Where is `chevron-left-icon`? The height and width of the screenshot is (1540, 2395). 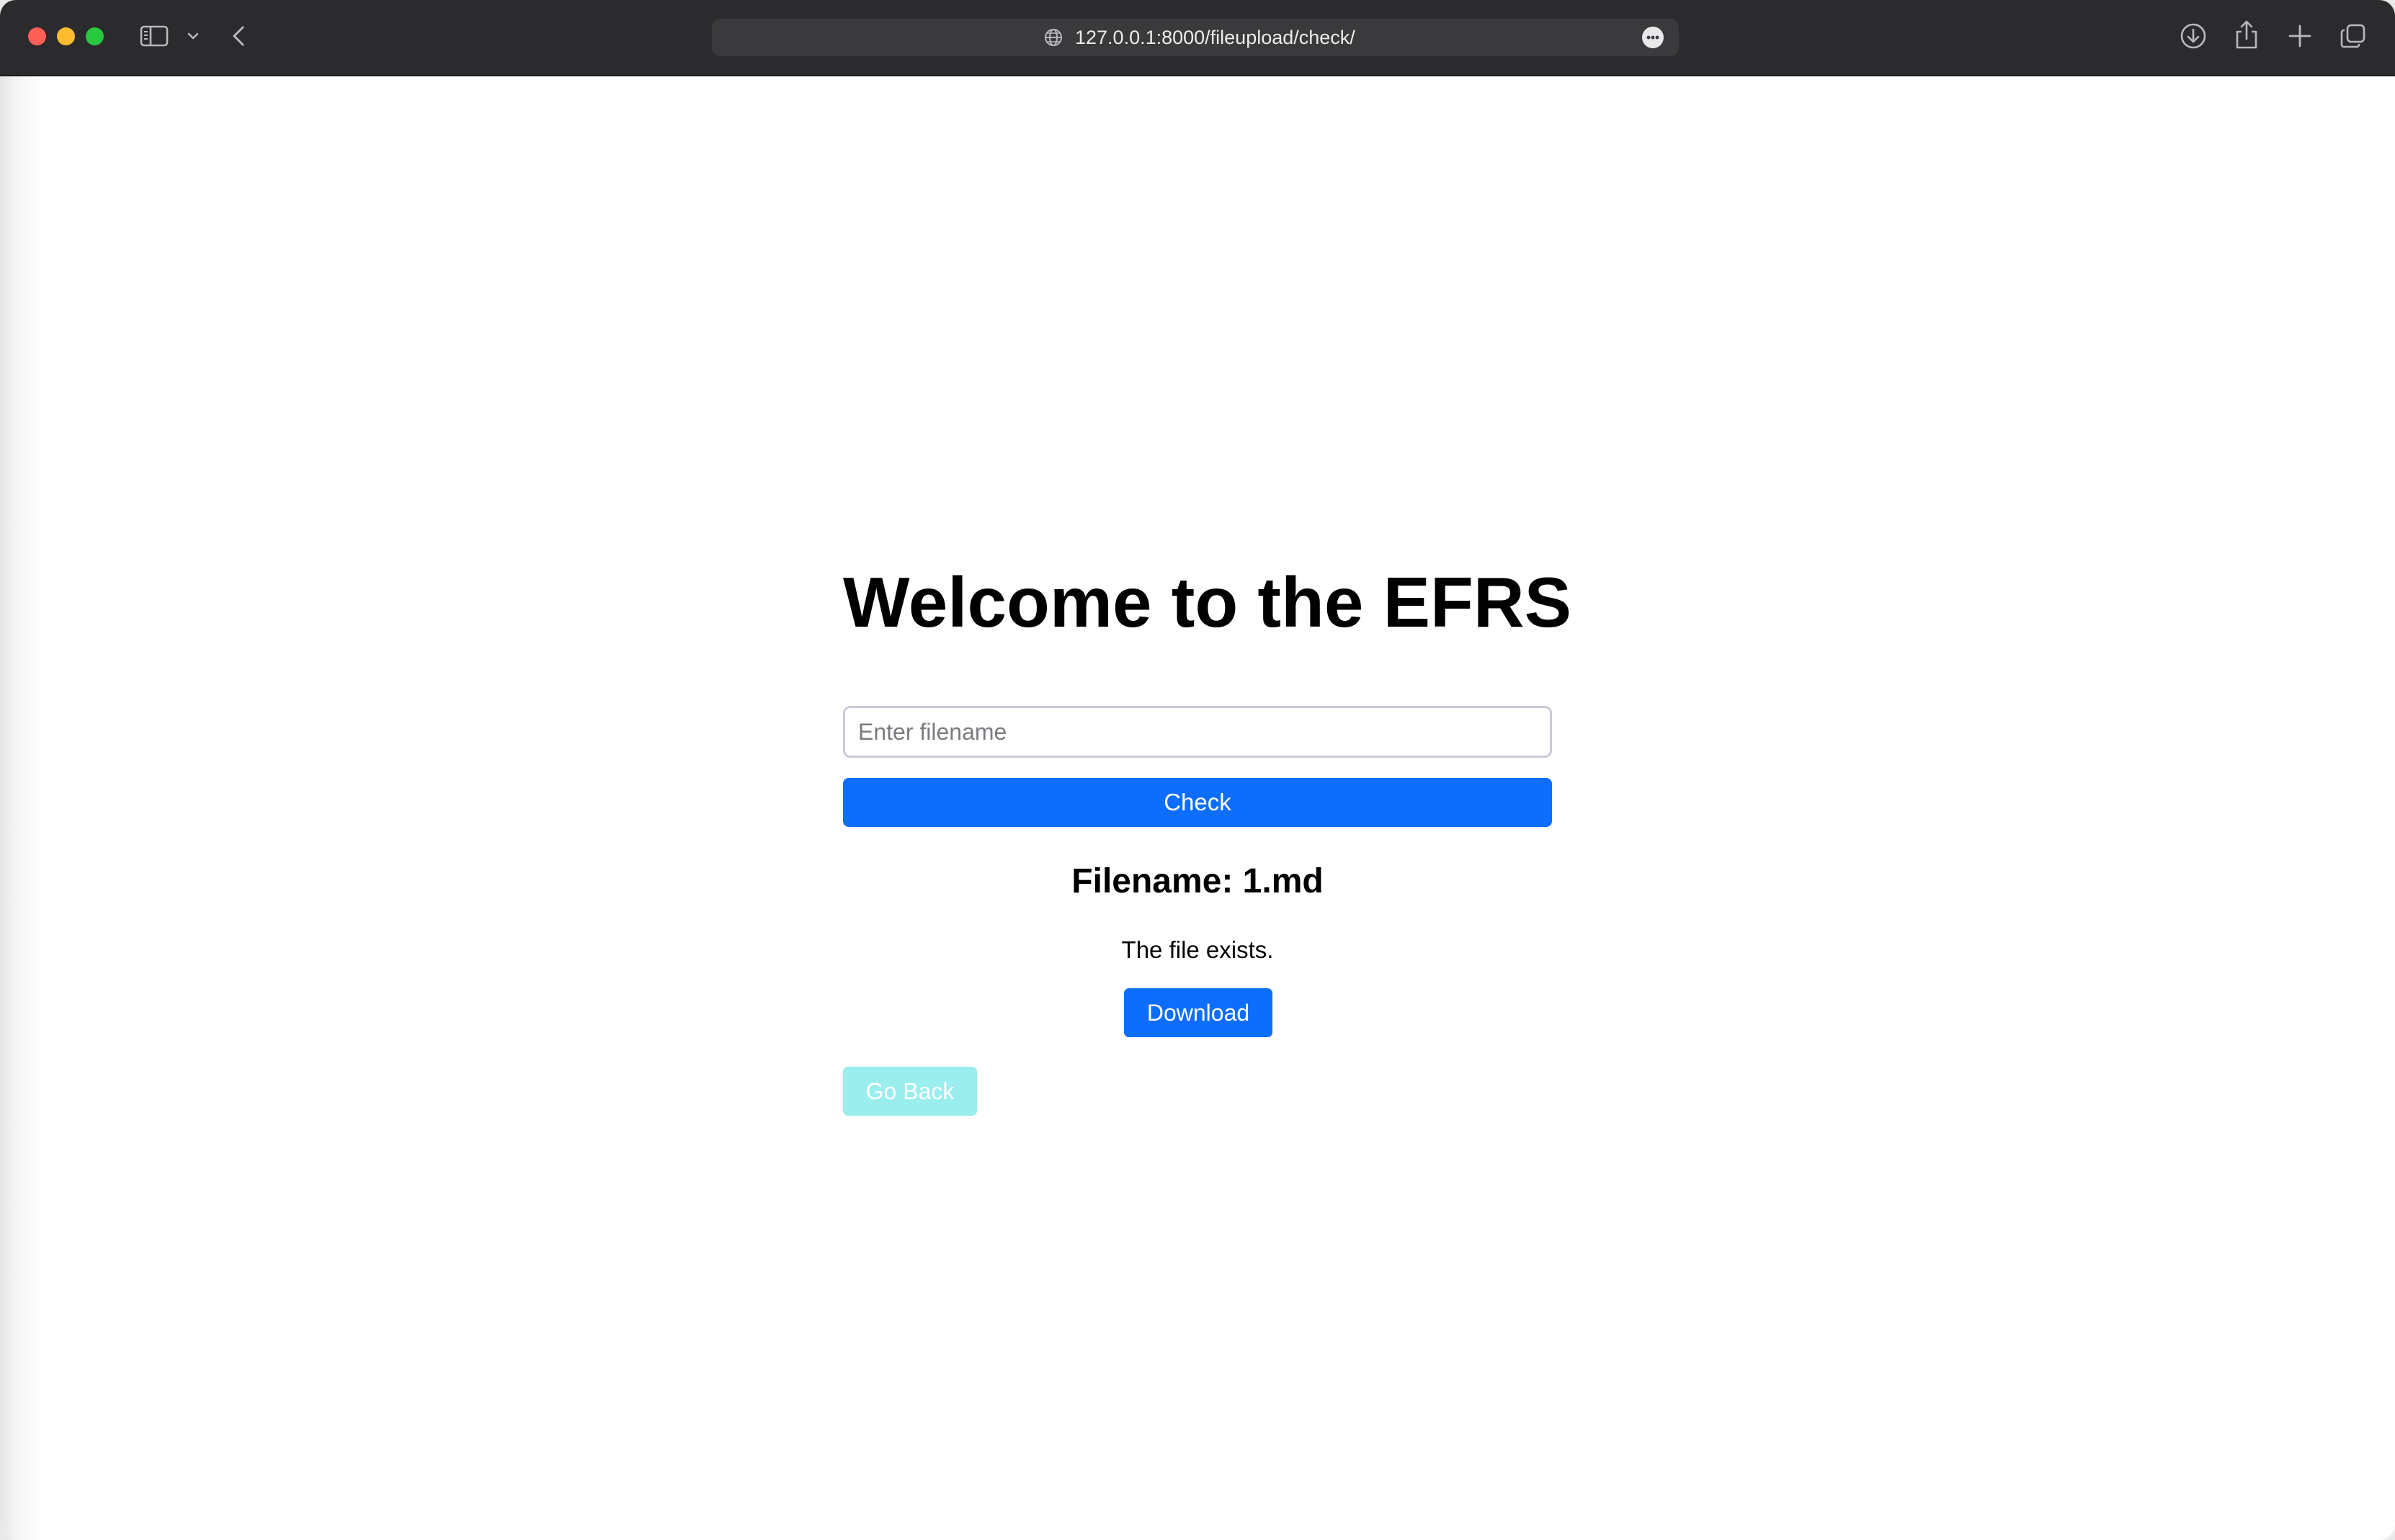 chevron-left-icon is located at coordinates (239, 36).